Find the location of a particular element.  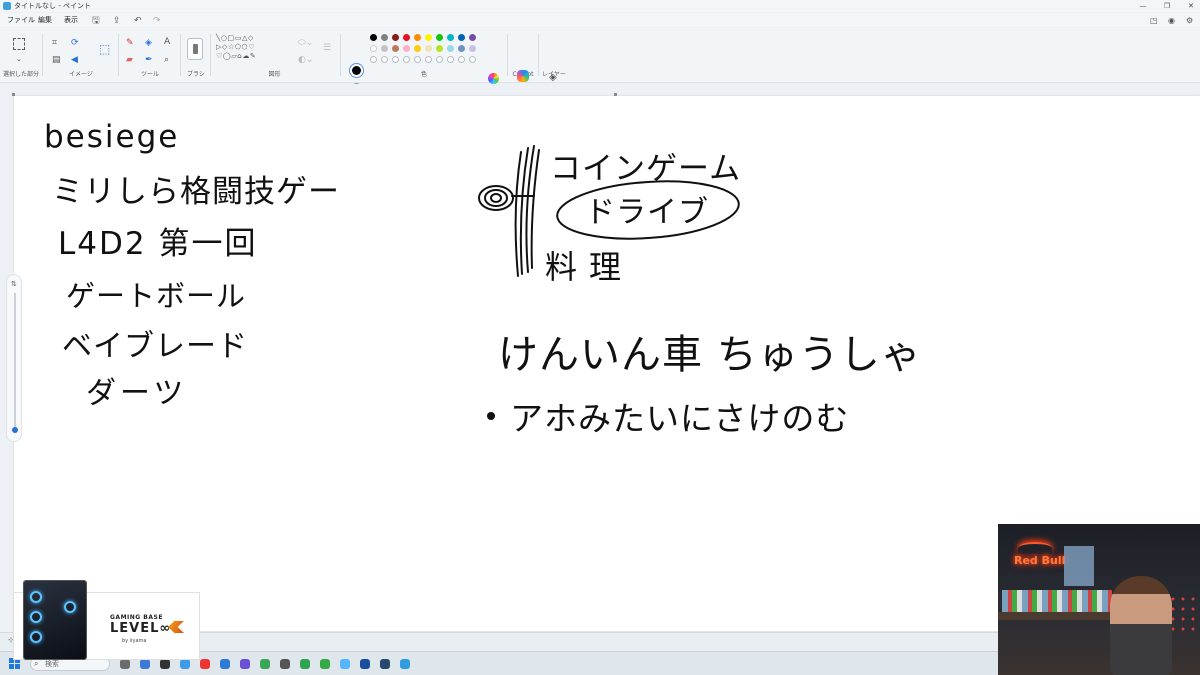

resize-icon: ▤ is located at coordinates (56, 60).